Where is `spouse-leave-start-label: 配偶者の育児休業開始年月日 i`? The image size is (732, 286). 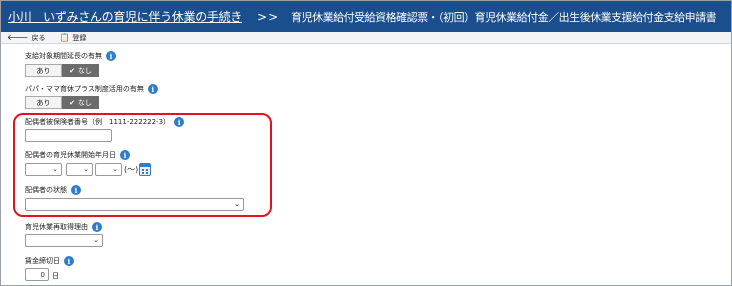 spouse-leave-start-label: 配偶者の育児休業開始年月日 i is located at coordinates (77, 155).